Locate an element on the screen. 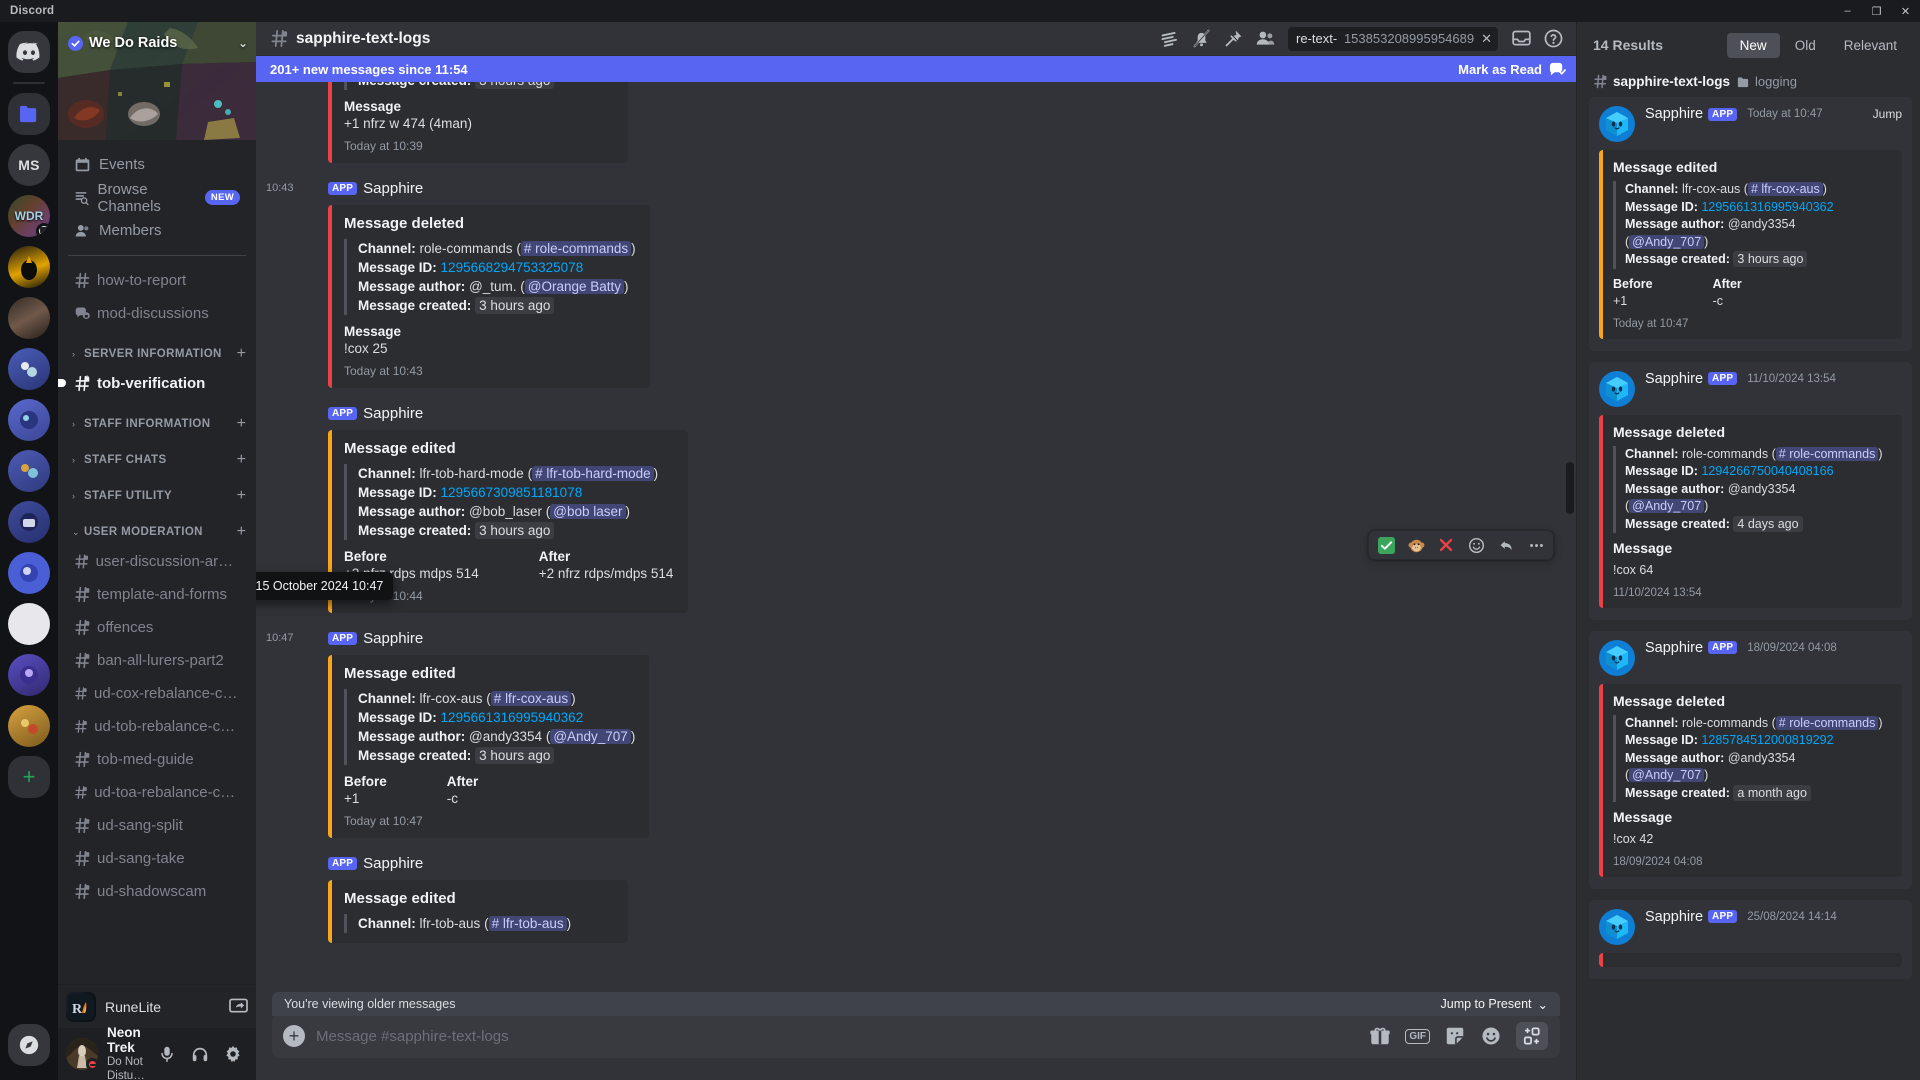  category-server-information: › SERVER INFORMATION + is located at coordinates (159, 348).